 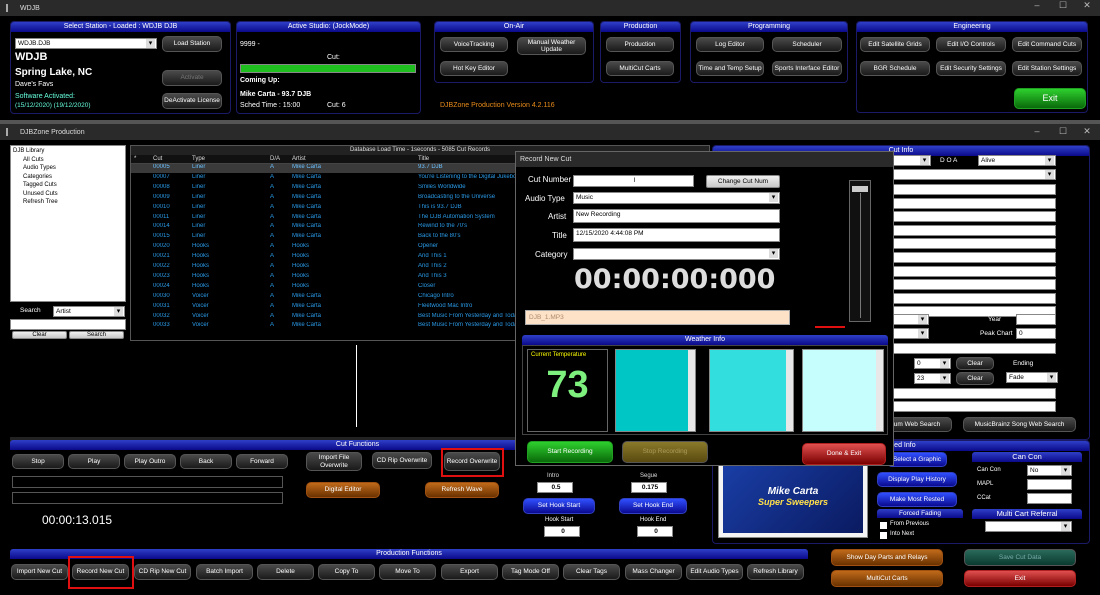 I want to click on mass-changer-button: Mass Changer, so click(x=653, y=572).